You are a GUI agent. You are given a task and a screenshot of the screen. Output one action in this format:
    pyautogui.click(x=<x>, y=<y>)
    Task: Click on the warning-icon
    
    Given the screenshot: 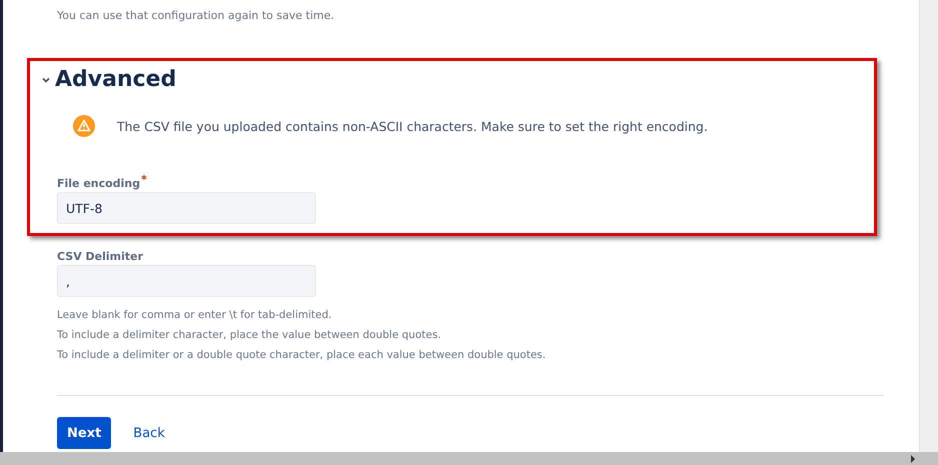 What is the action you would take?
    pyautogui.click(x=84, y=126)
    